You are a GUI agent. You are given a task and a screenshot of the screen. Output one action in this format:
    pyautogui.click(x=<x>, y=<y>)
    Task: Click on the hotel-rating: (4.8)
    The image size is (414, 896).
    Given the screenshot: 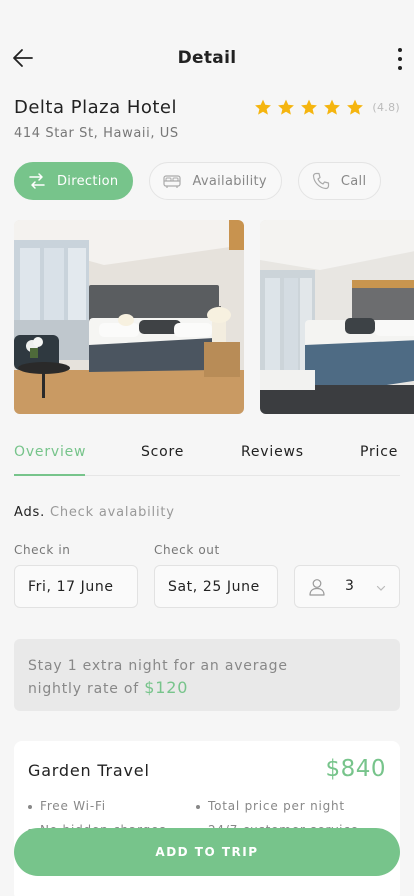 What is the action you would take?
    pyautogui.click(x=326, y=107)
    